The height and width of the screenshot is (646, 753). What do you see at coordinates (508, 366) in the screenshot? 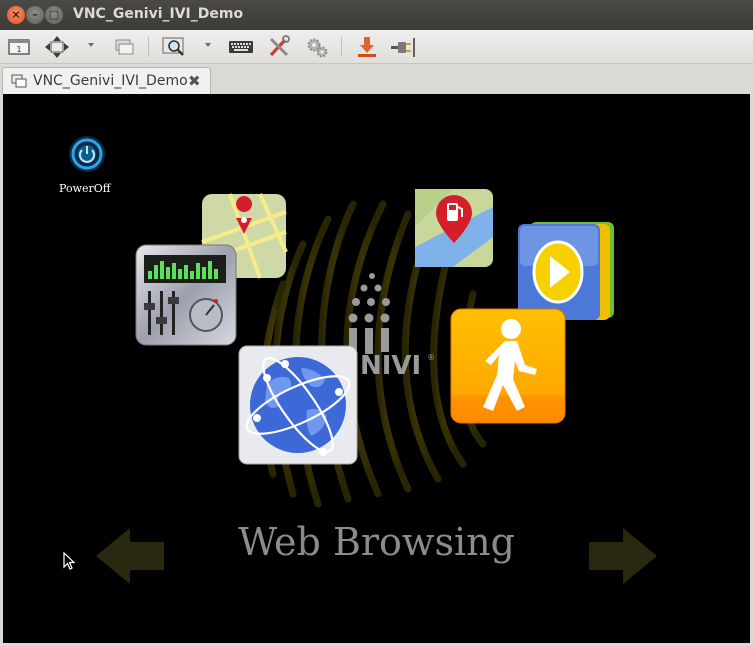
I see `pedestrian-icon` at bounding box center [508, 366].